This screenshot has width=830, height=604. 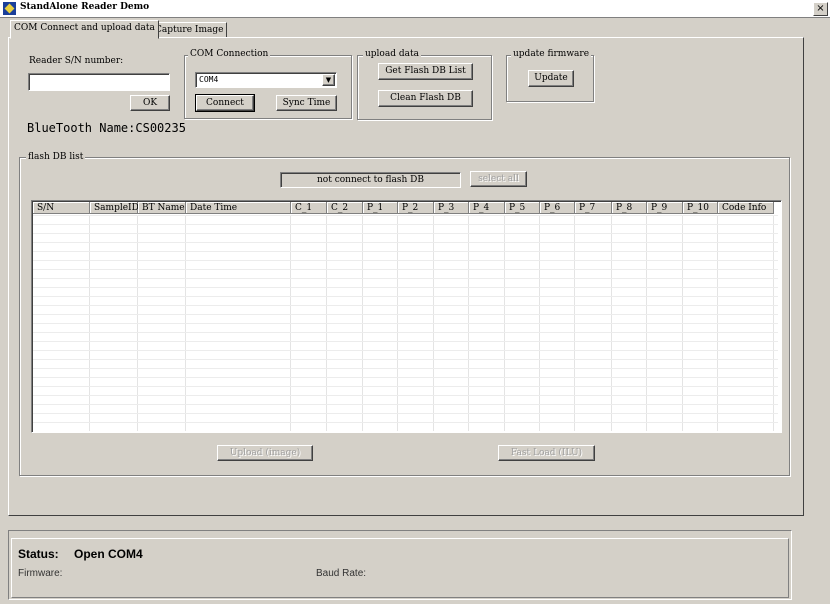 What do you see at coordinates (746, 208) in the screenshot?
I see `column-header: Code Info` at bounding box center [746, 208].